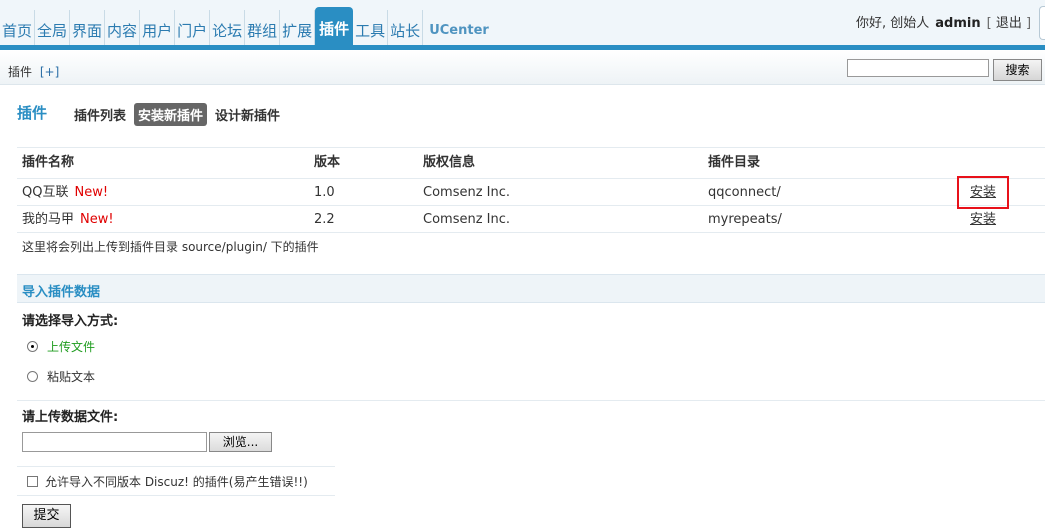 Image resolution: width=1045 pixels, height=532 pixels. Describe the element at coordinates (734, 162) in the screenshot. I see `header-directory: 插件目录` at that location.